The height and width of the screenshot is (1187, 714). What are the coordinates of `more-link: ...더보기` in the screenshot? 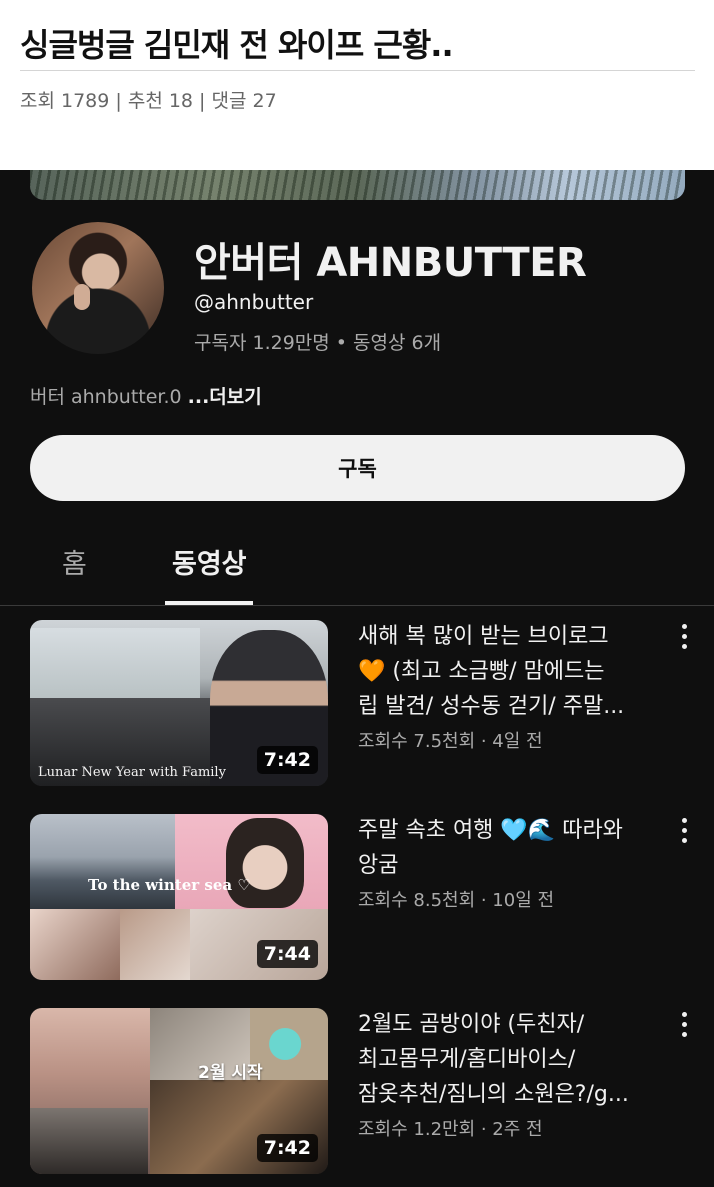 It's located at (225, 397).